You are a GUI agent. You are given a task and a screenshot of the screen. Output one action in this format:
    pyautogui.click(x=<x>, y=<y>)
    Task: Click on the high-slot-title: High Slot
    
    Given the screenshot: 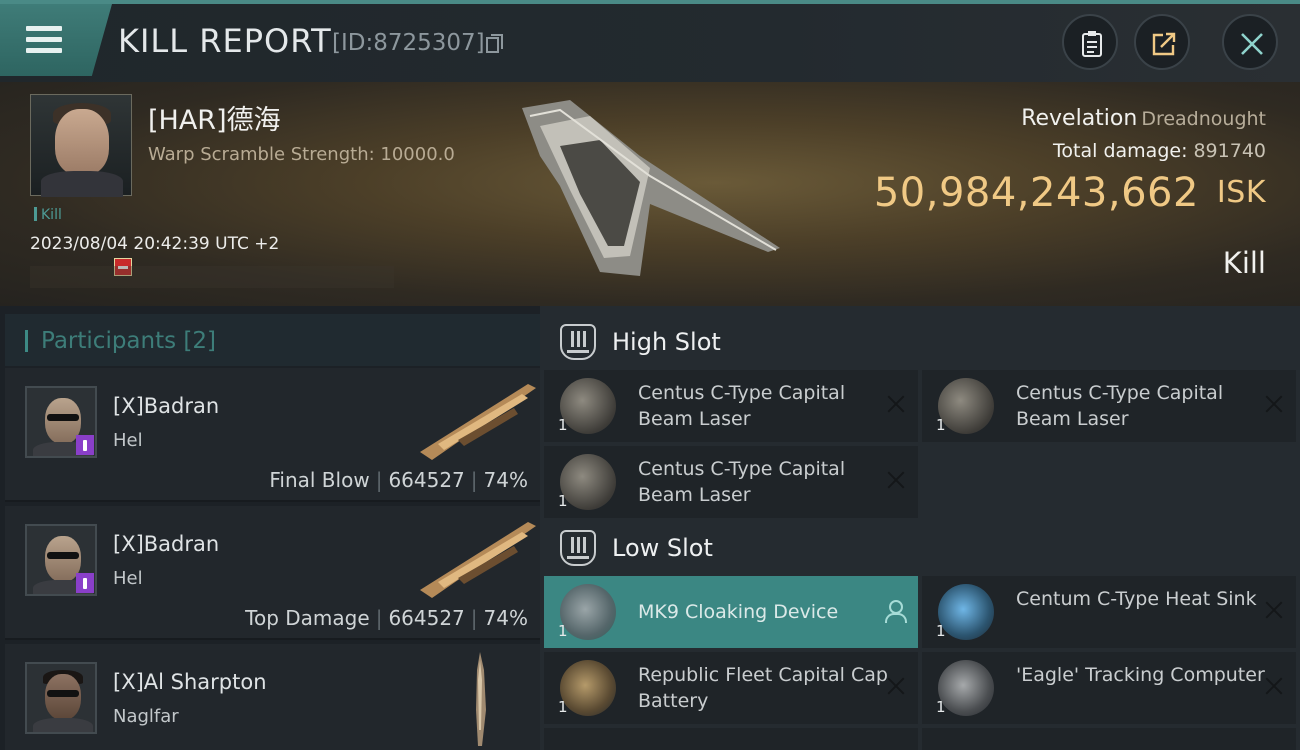 What is the action you would take?
    pyautogui.click(x=666, y=342)
    